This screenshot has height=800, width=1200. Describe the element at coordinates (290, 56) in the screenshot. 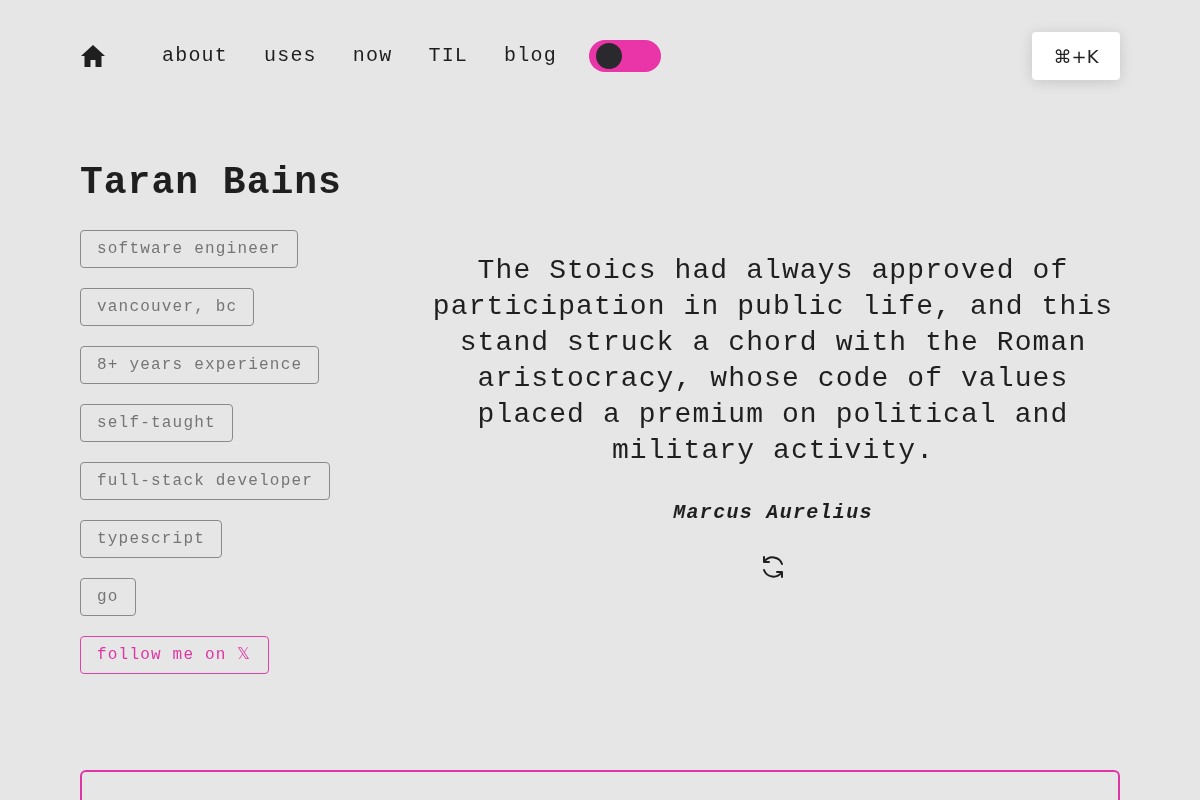

I see `nav-link: uses` at that location.